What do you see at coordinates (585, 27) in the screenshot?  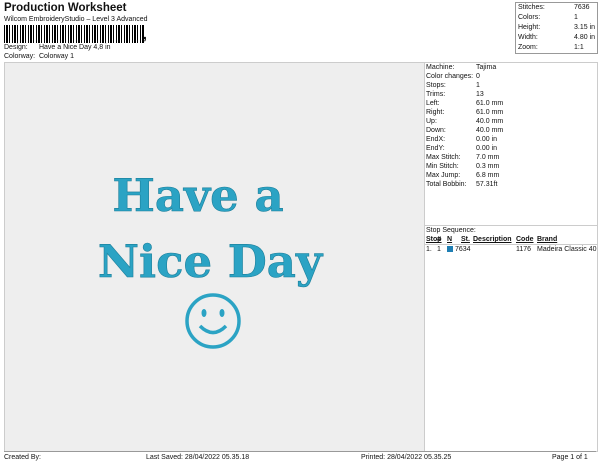 I see `stat-value: 3.15 in` at bounding box center [585, 27].